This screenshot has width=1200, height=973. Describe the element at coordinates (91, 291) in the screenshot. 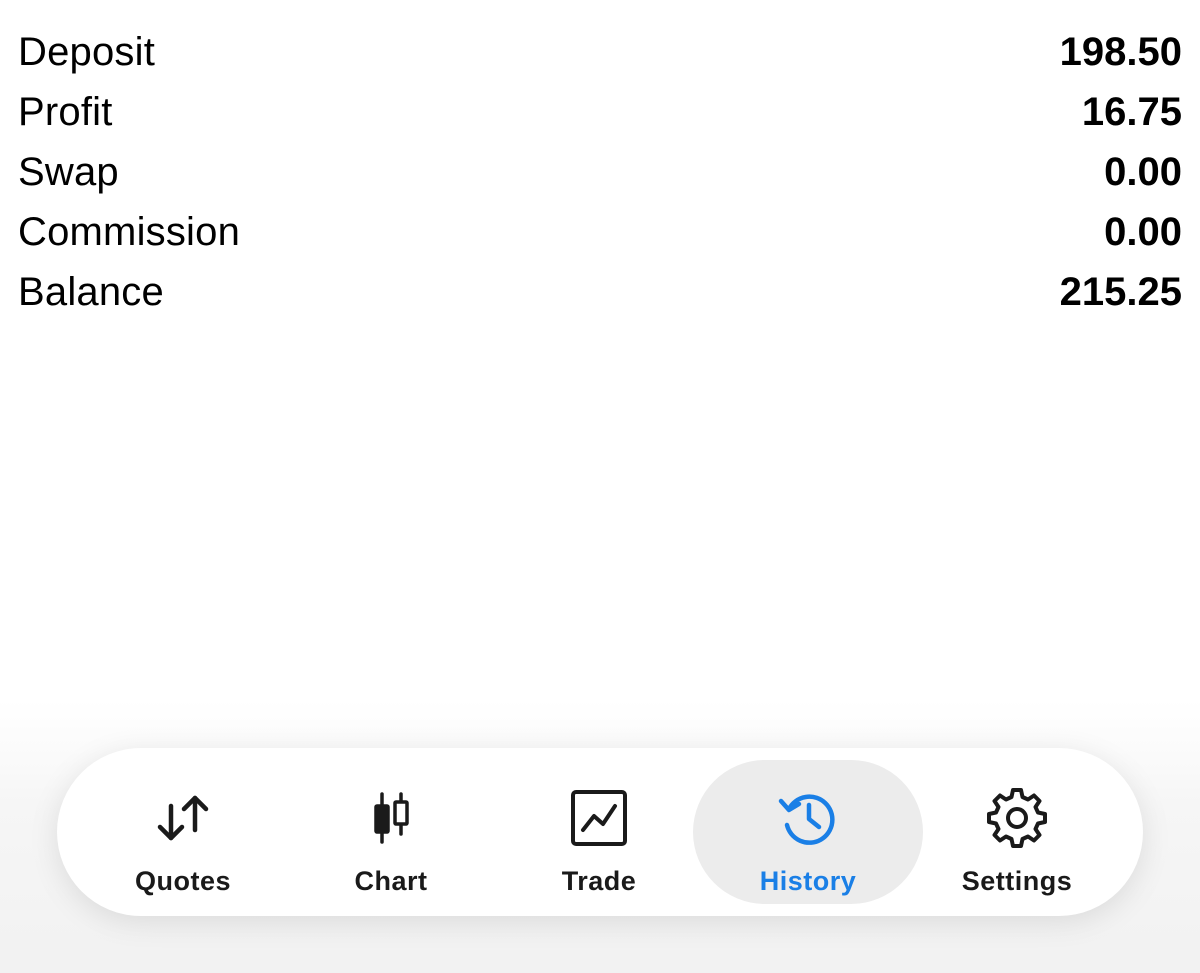

I see `balance-label: Balance` at that location.